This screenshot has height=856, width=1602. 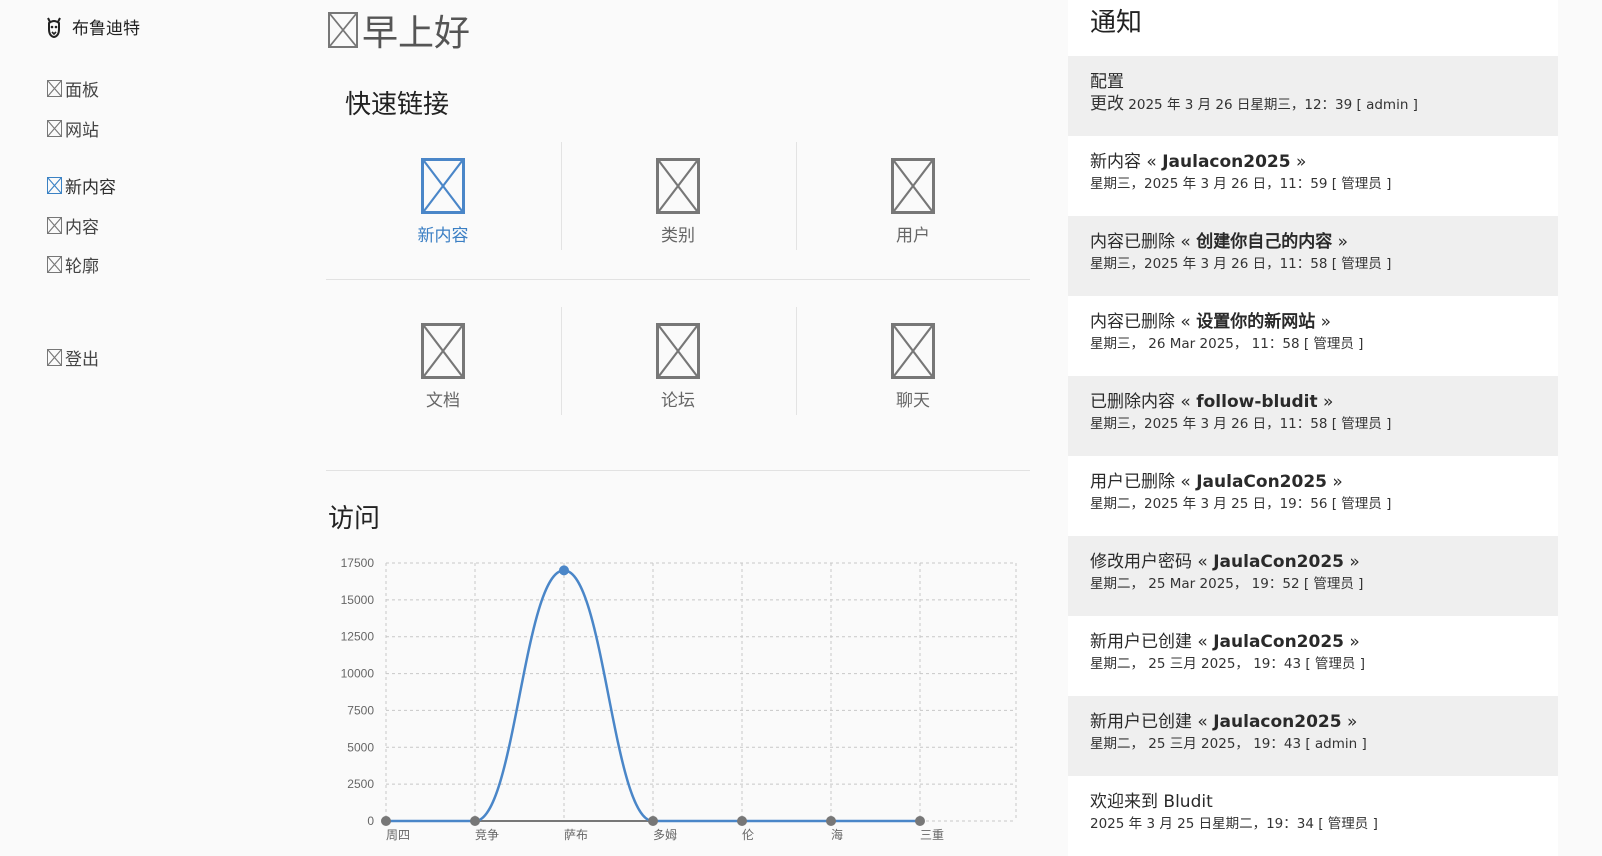 What do you see at coordinates (360, 710) in the screenshot?
I see `y-tick-label: 7500` at bounding box center [360, 710].